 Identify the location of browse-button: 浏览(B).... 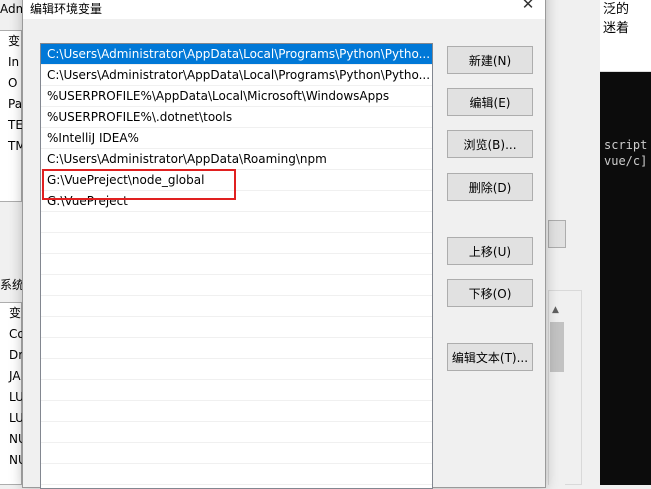
(490, 144).